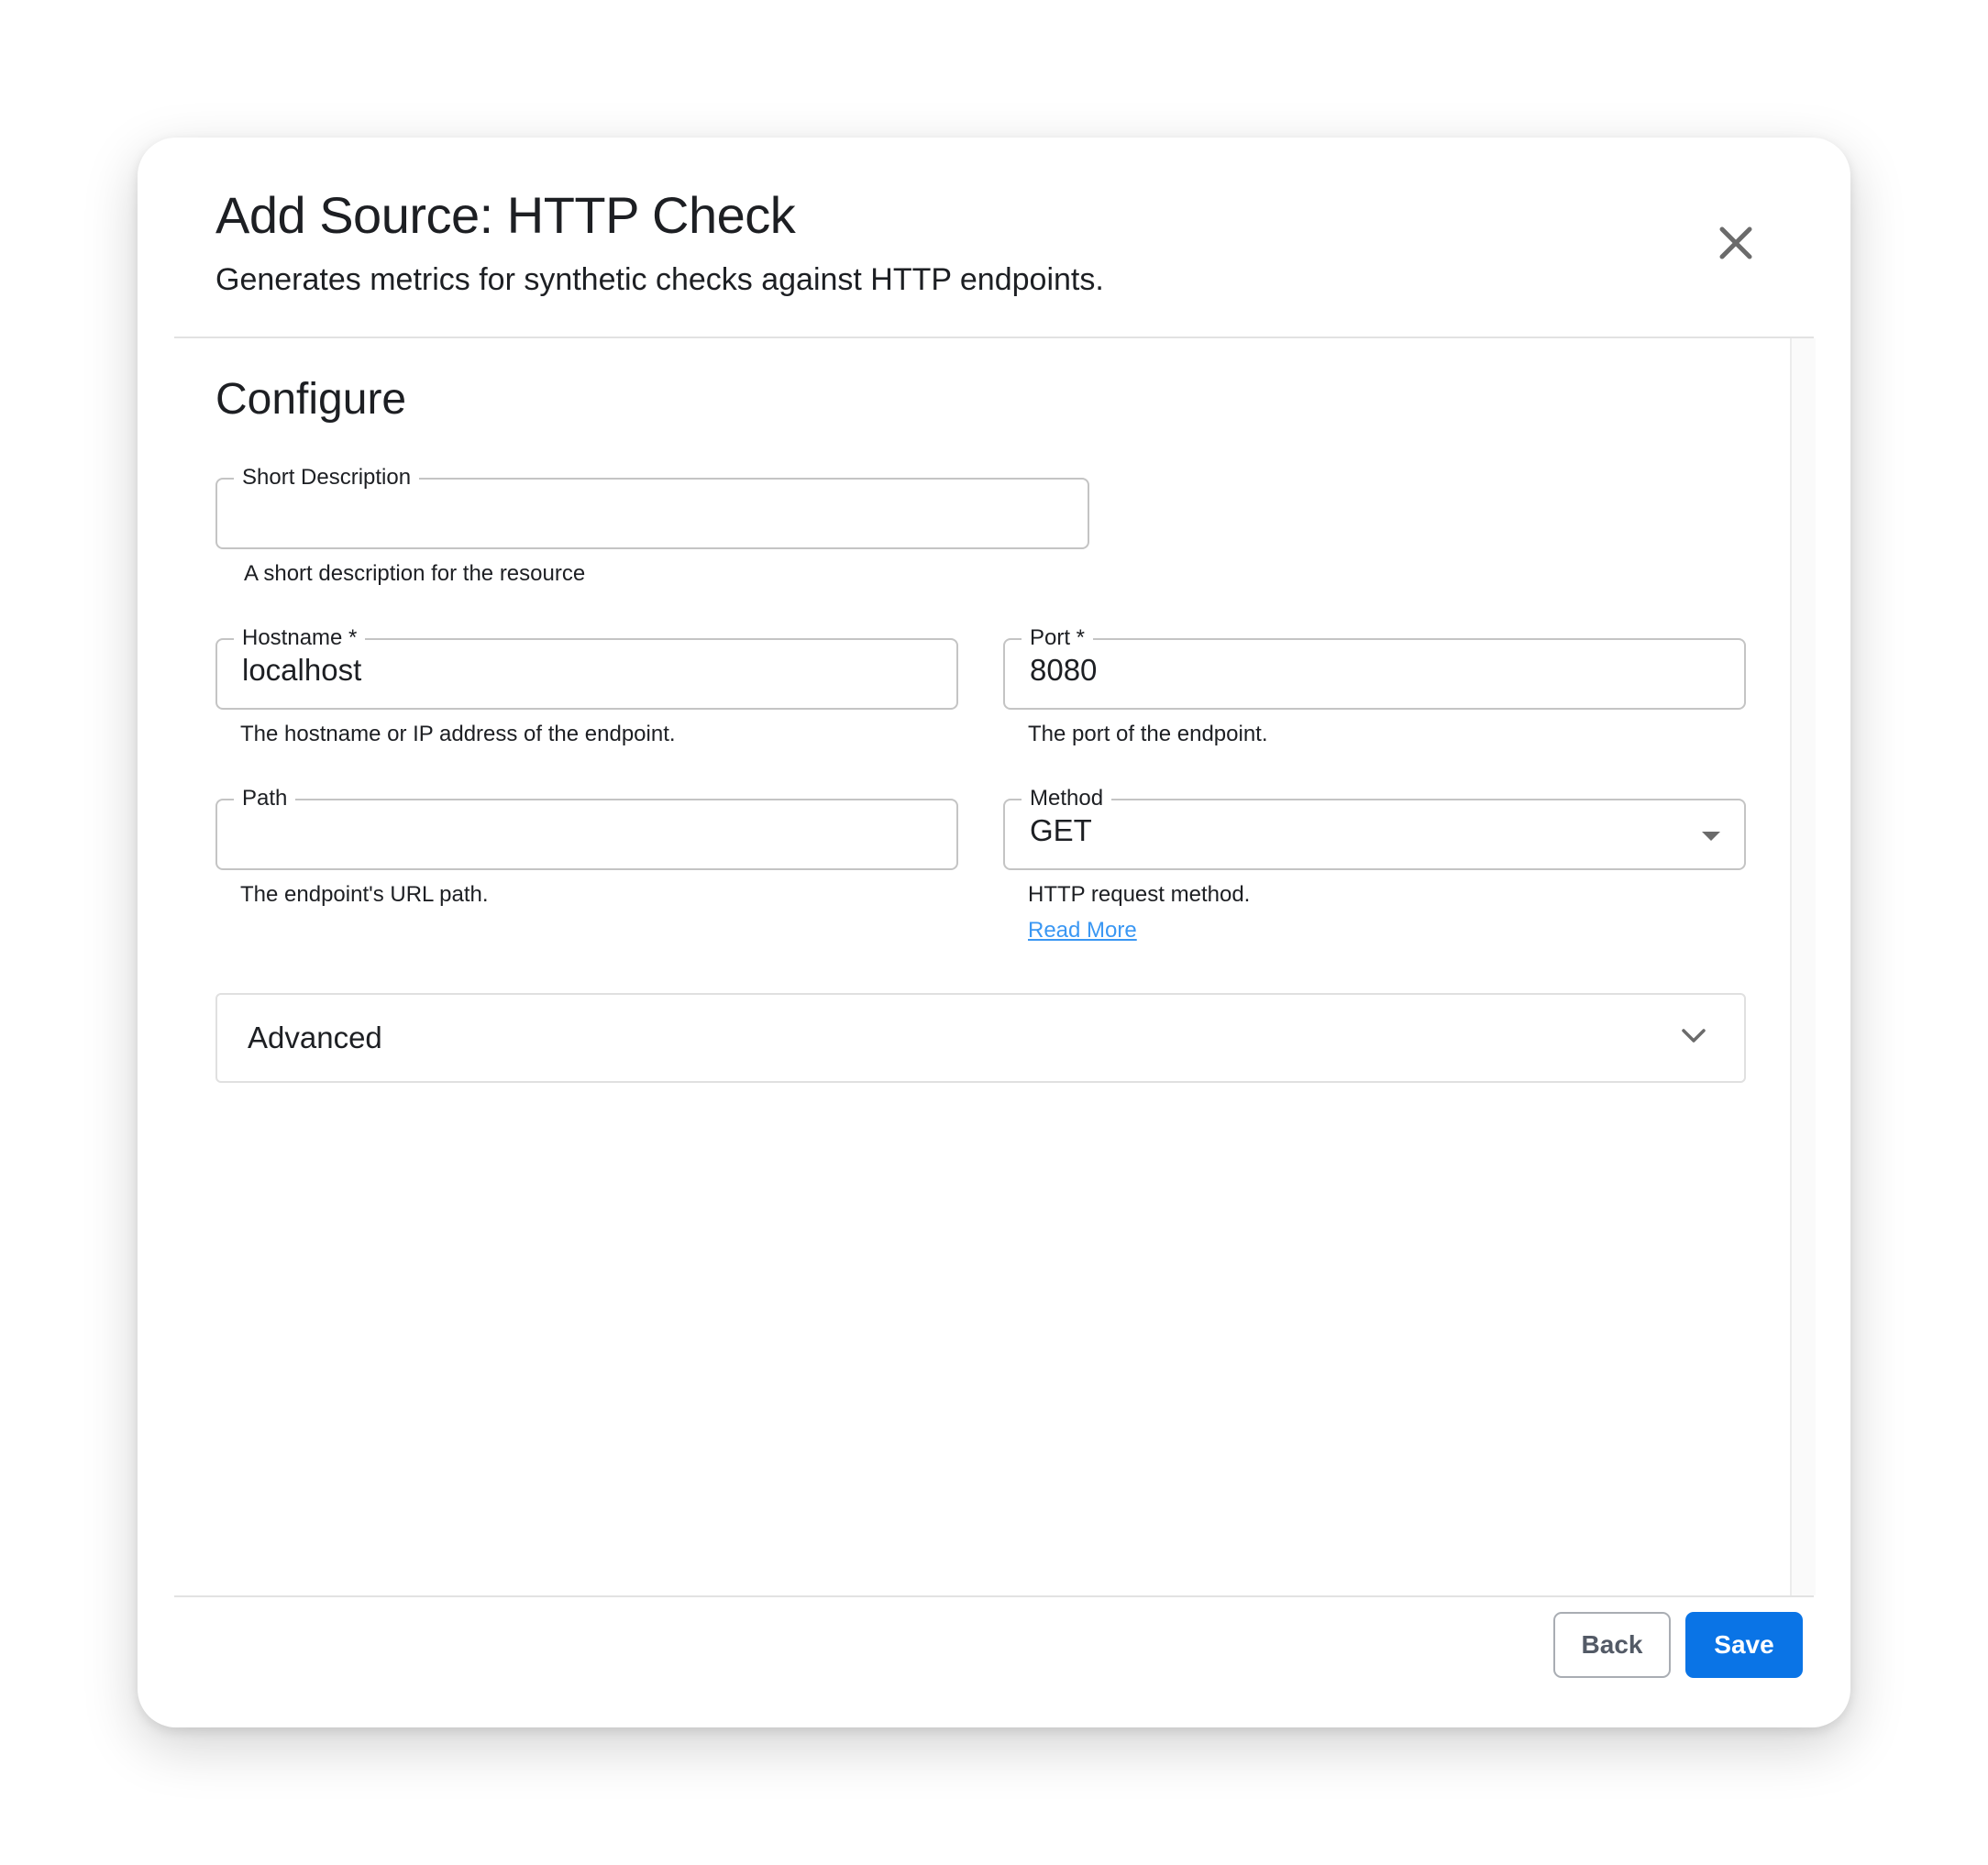  I want to click on short-description-label: Short Description, so click(327, 477).